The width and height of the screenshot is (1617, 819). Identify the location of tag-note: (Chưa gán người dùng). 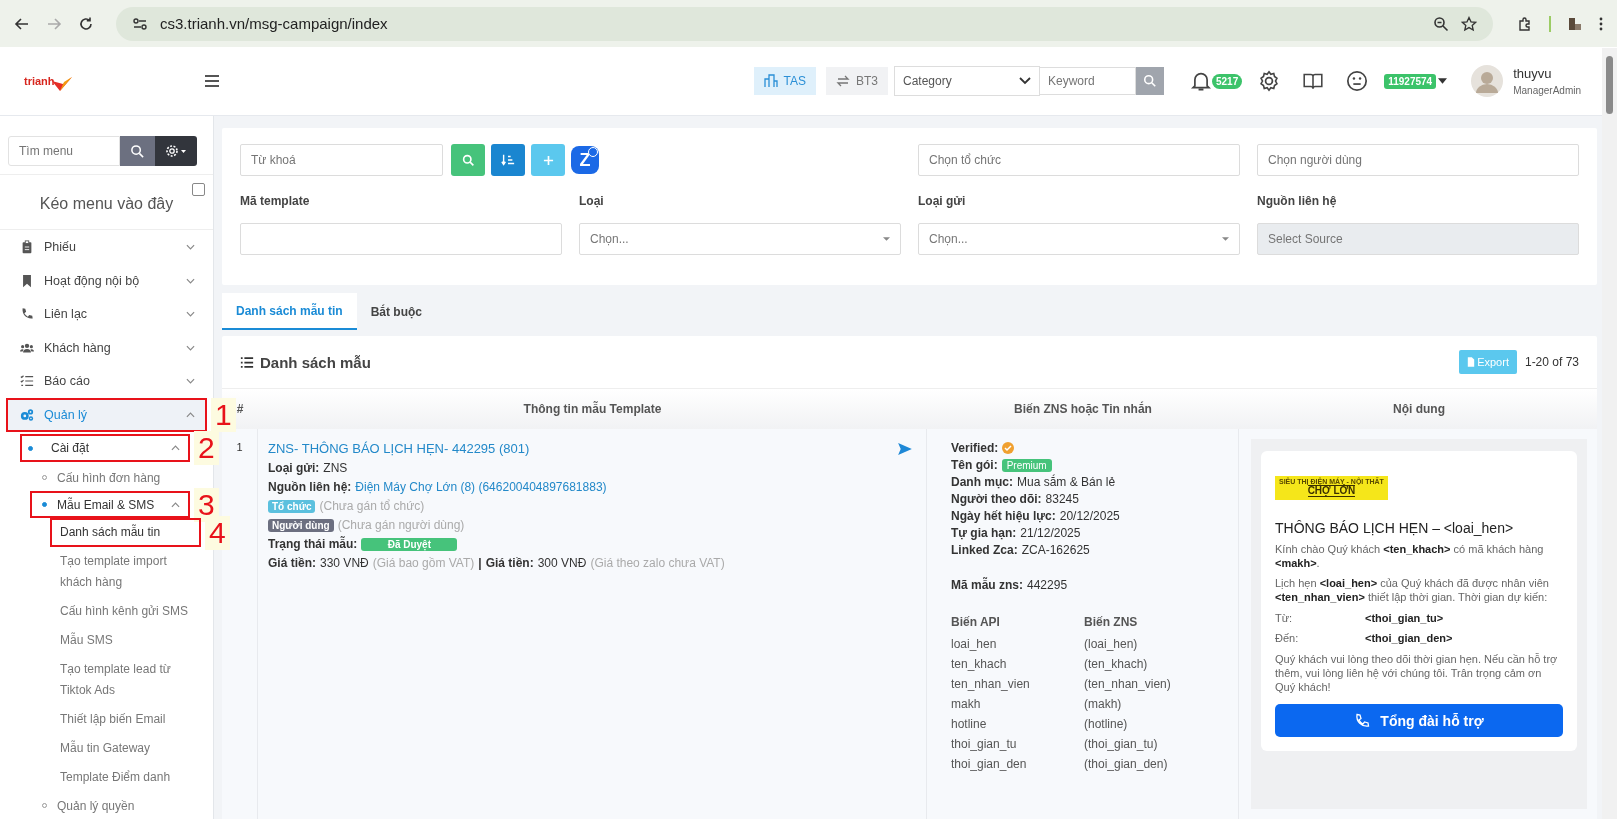
(401, 525).